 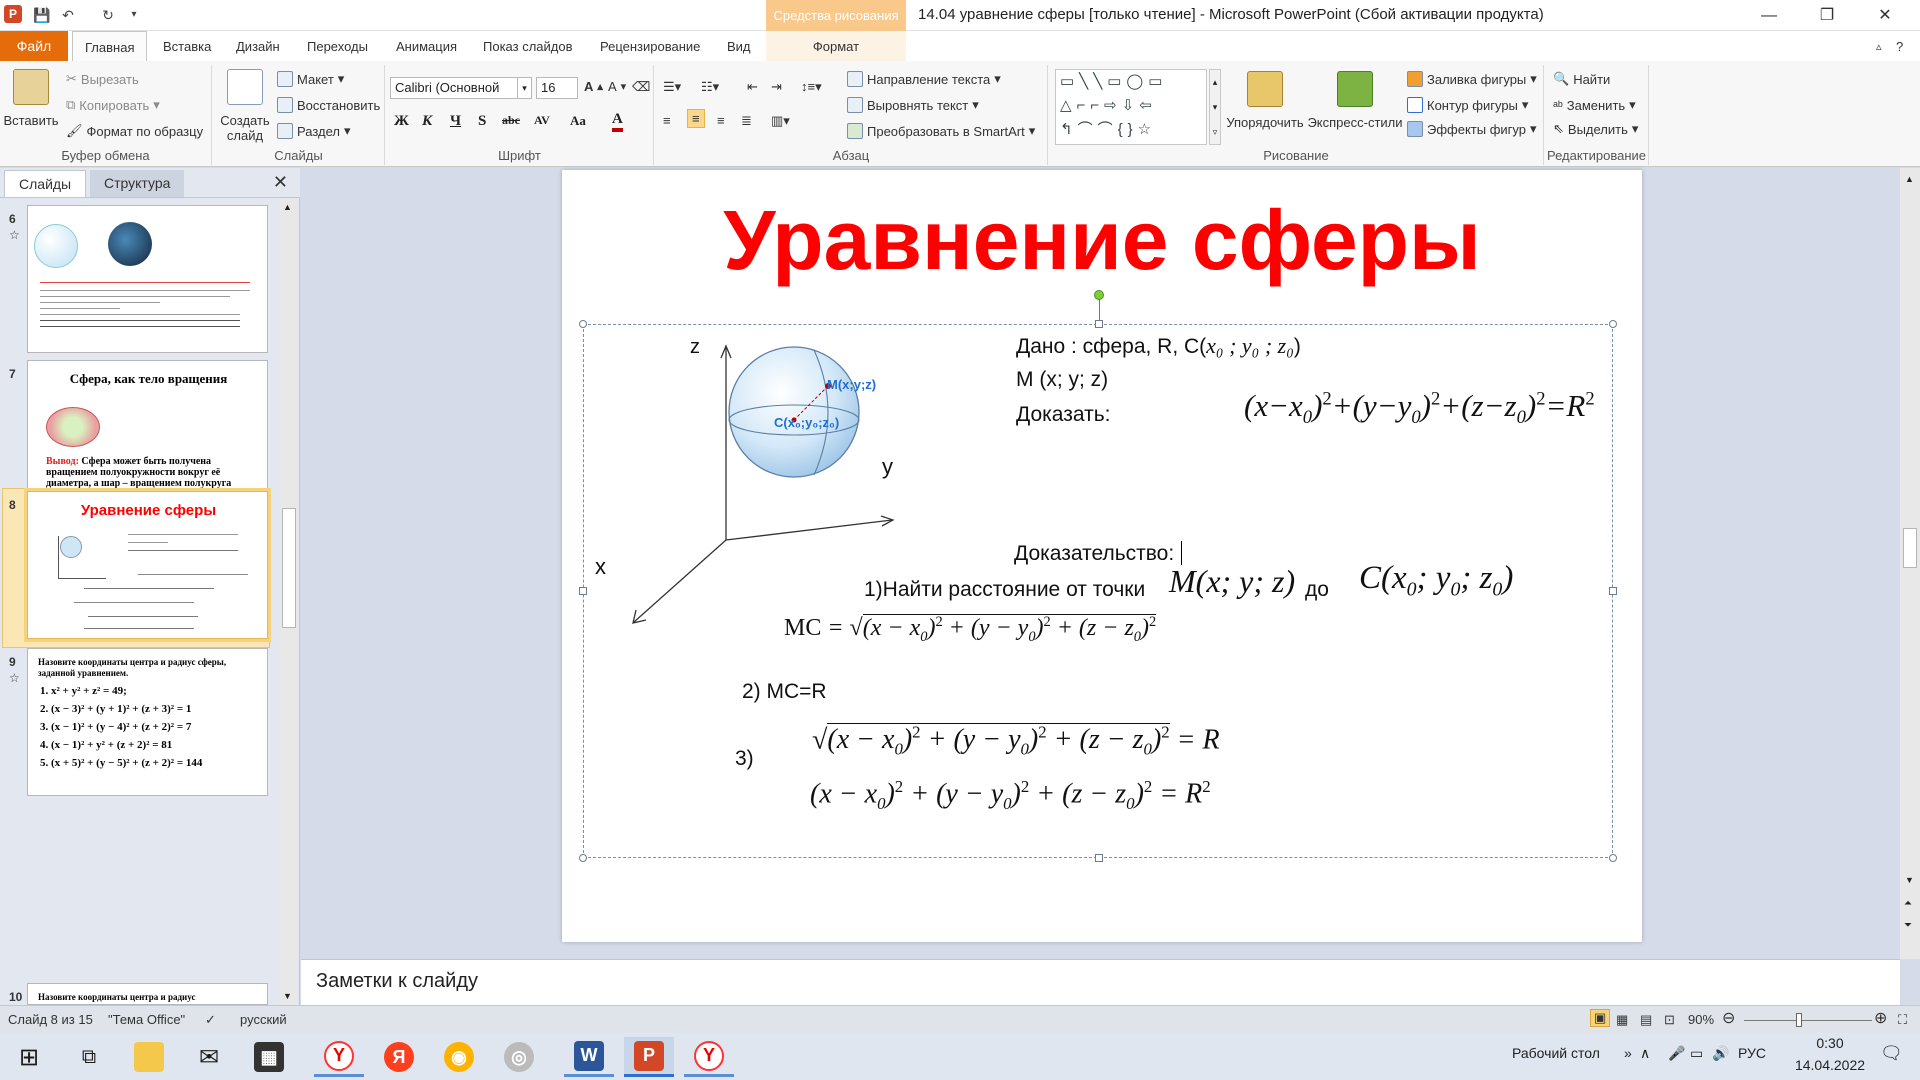 I want to click on desktop-toolbar-chevron-icon: », so click(x=1628, y=1053).